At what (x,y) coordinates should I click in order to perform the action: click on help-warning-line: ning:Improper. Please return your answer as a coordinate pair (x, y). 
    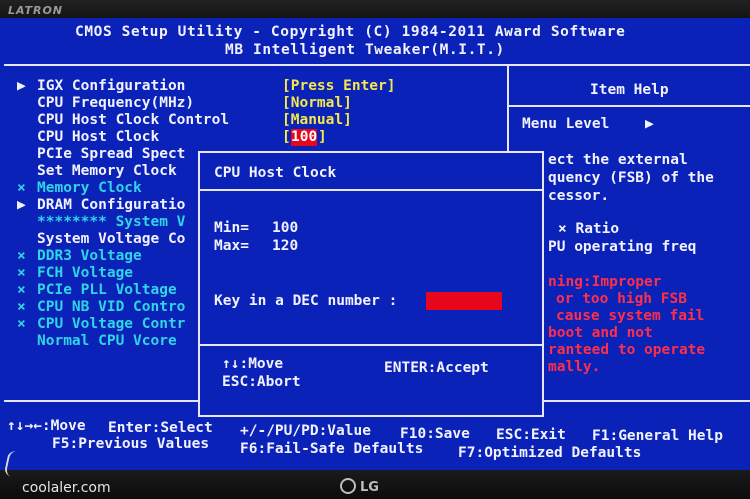
    Looking at the image, I should click on (605, 282).